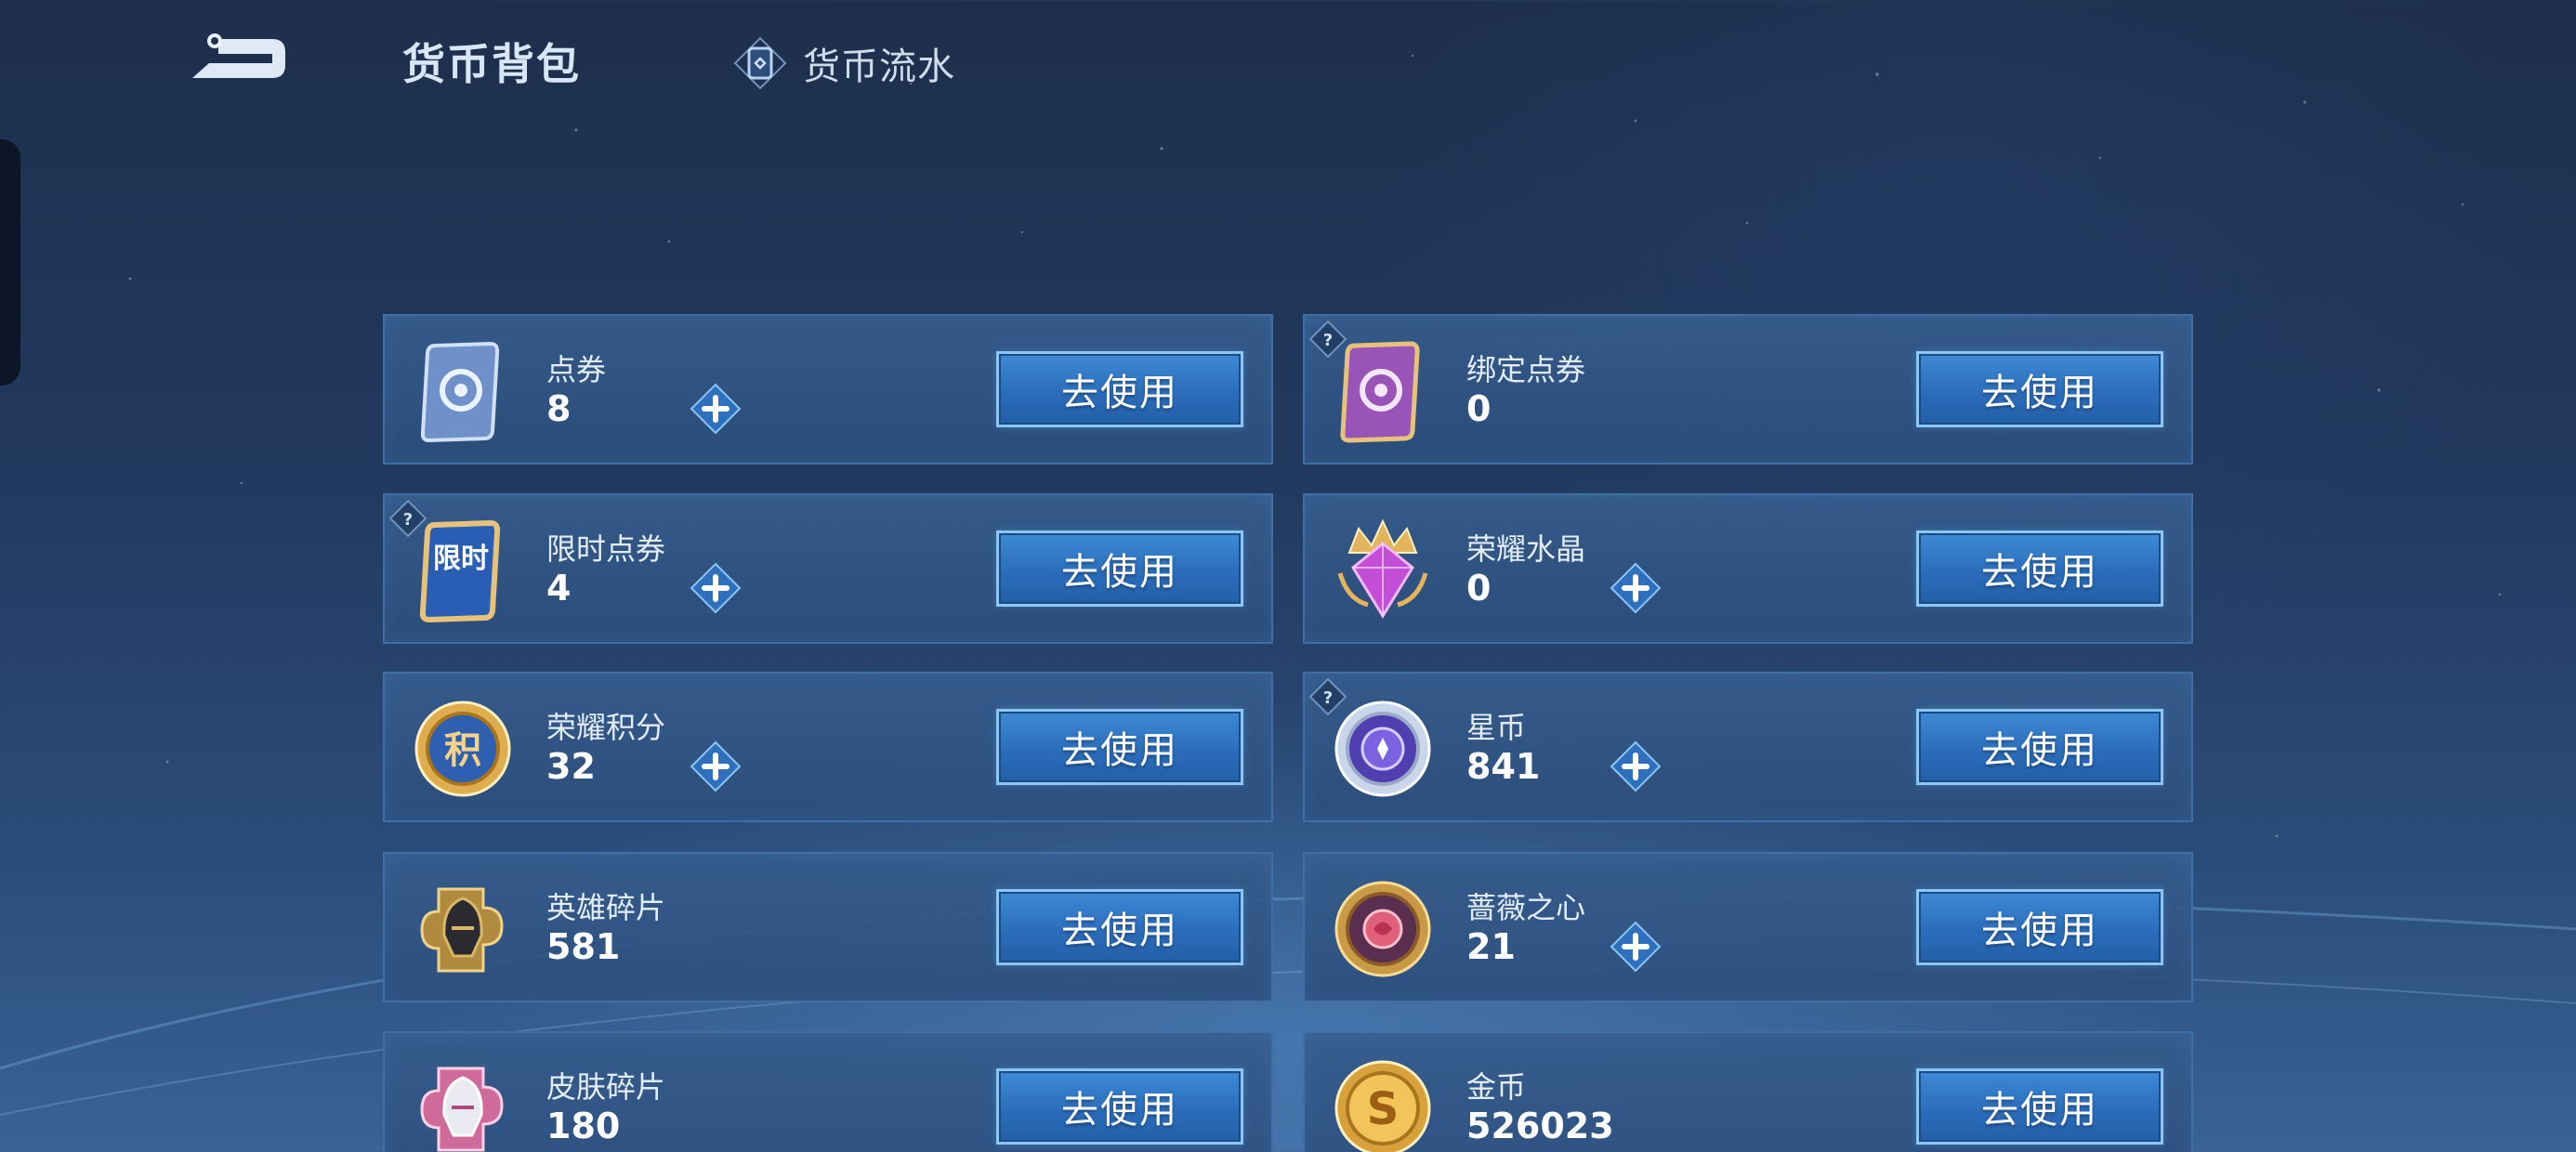 Image resolution: width=2576 pixels, height=1152 pixels. I want to click on currency-amount: 4, so click(559, 588).